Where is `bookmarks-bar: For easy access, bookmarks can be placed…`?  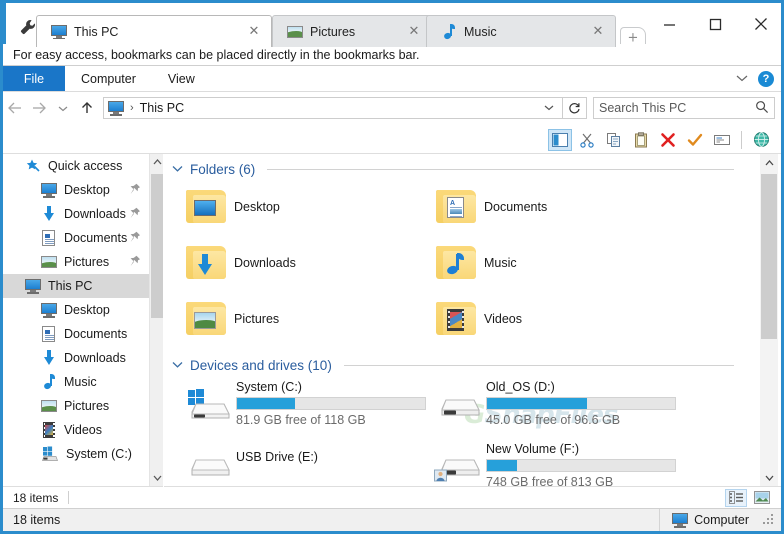 bookmarks-bar: For easy access, bookmarks can be placed… is located at coordinates (392, 55).